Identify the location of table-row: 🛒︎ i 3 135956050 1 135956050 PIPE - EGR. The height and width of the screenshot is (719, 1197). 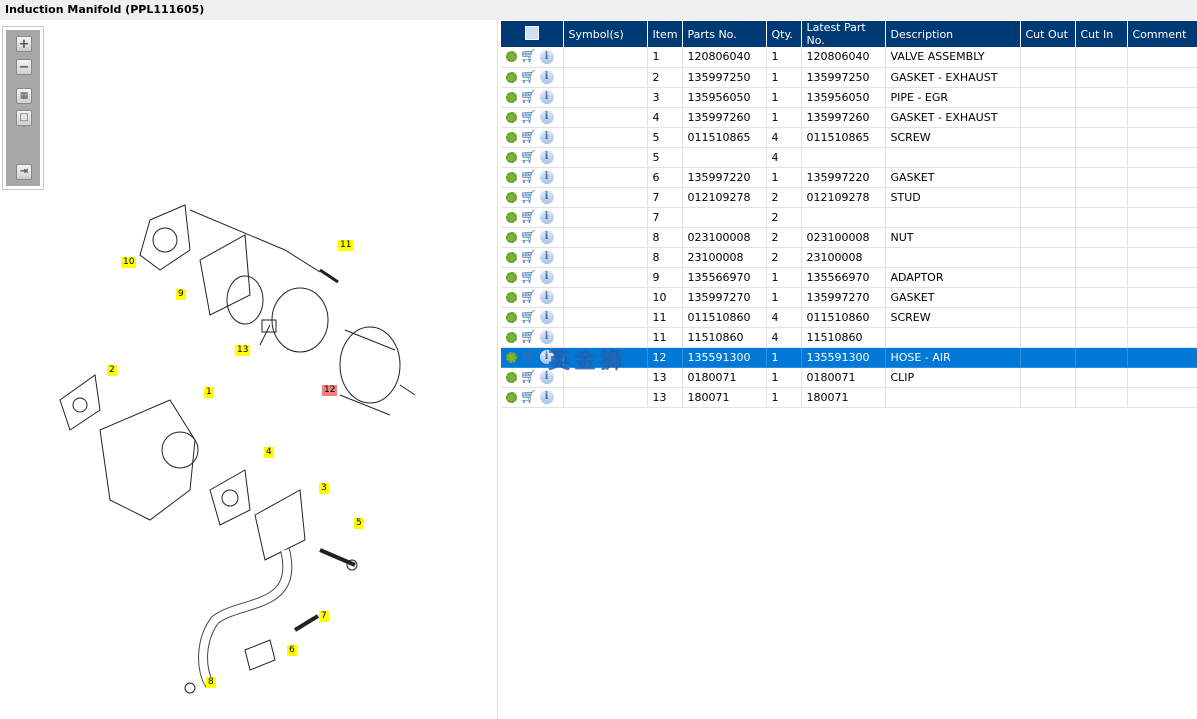
(849, 97).